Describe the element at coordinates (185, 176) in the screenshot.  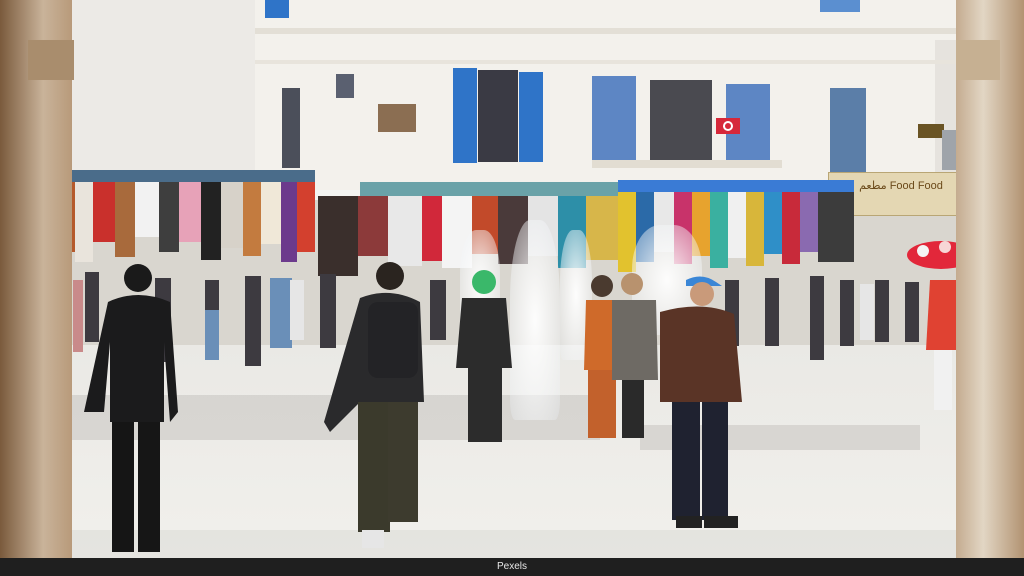
I see `awning-left` at that location.